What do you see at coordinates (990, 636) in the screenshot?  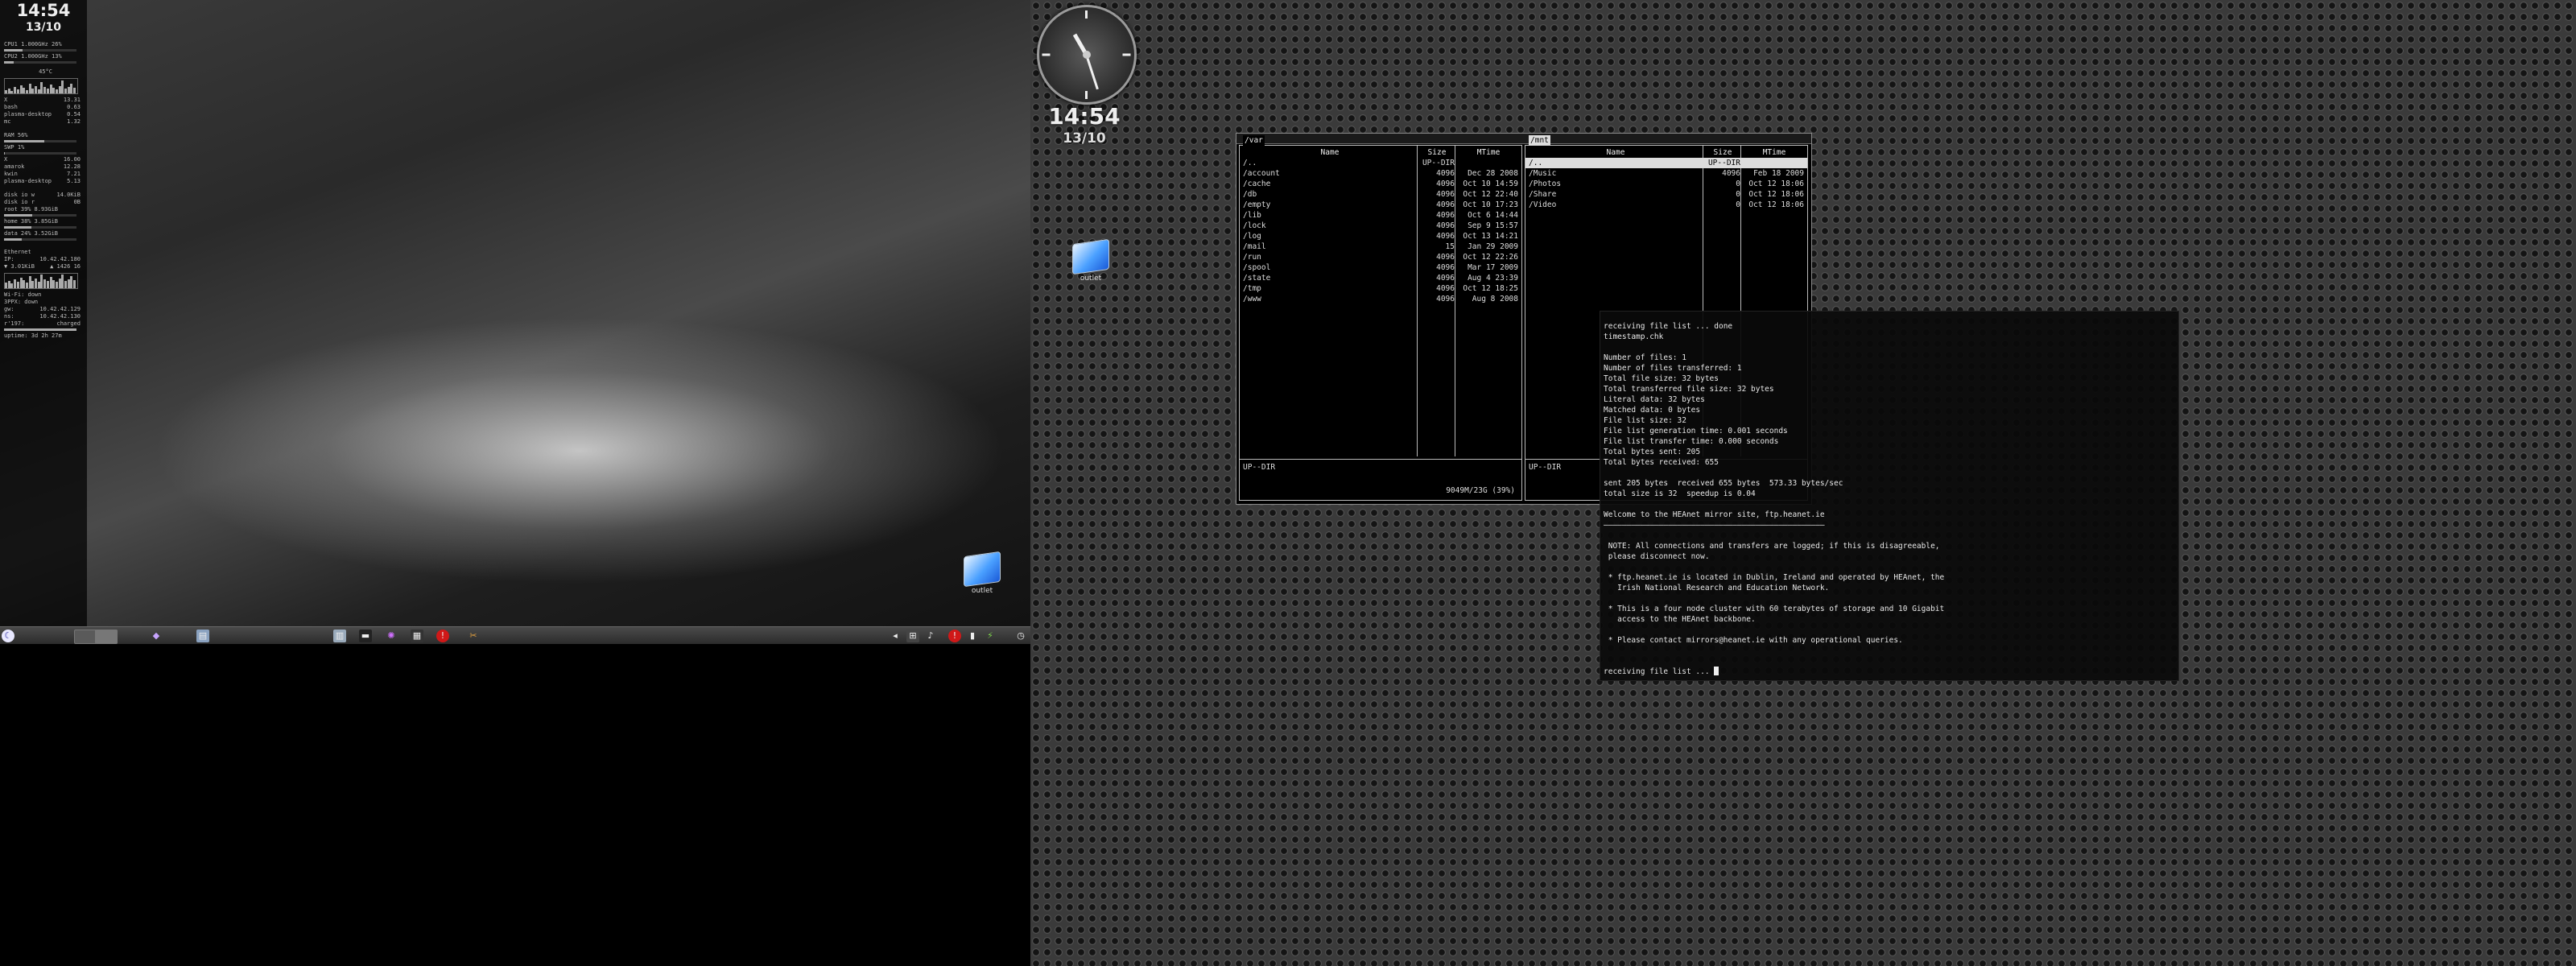 I see `tray-wifi-icon: ⚡` at bounding box center [990, 636].